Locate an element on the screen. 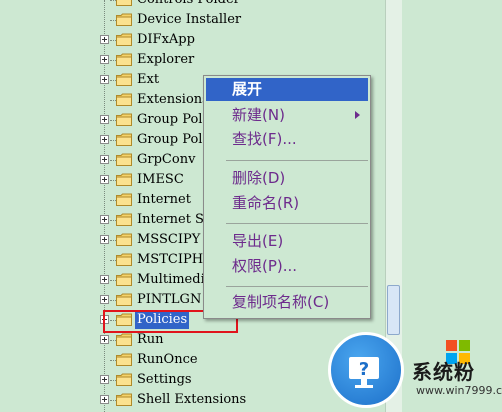  tree-item-label: Internet is located at coordinates (164, 199).